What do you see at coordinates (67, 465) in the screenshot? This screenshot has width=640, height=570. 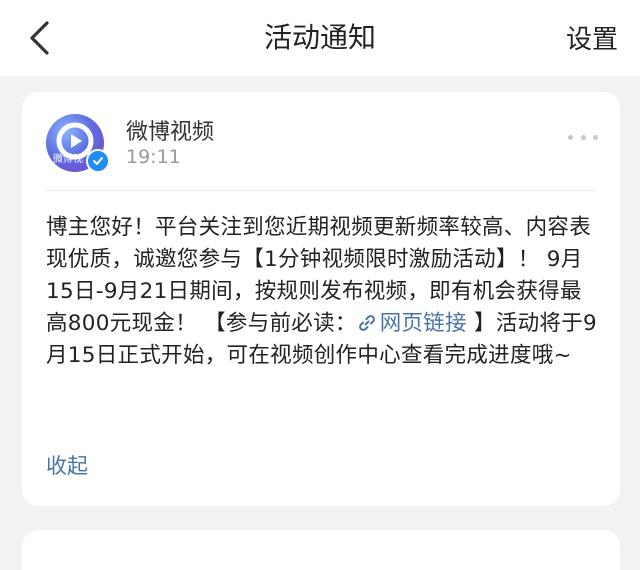 I see `collapse-button: 收起` at bounding box center [67, 465].